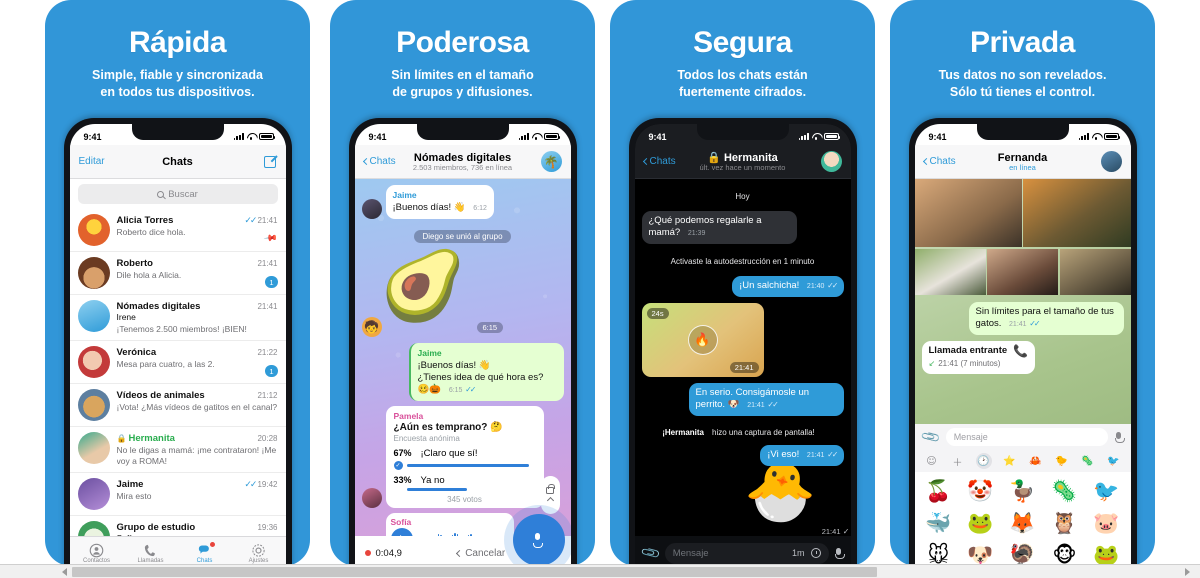 This screenshot has height=578, width=1200. I want to click on edit-button: Editar, so click(92, 161).